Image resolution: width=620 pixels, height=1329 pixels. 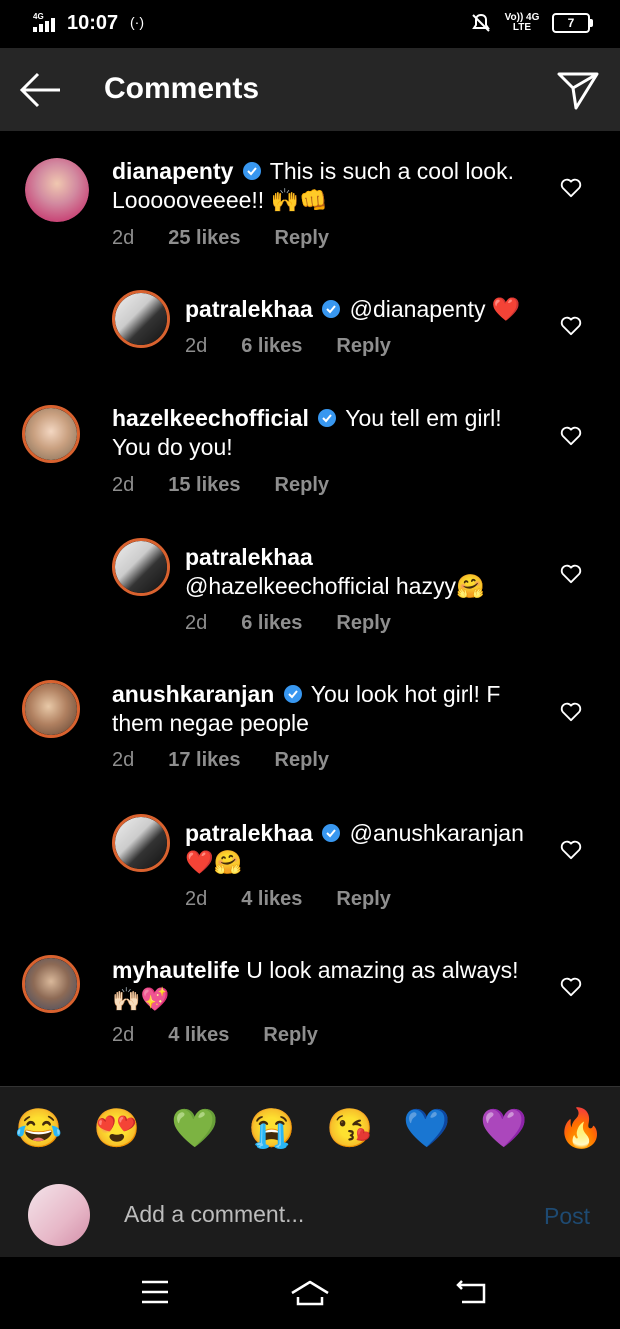 I want to click on comment-meta: 2d 15 likes Reply, so click(x=237, y=485).